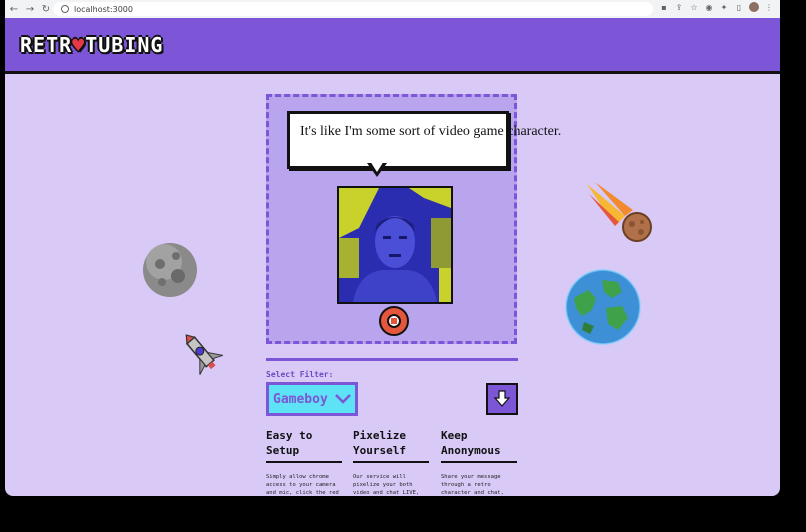 The width and height of the screenshot is (806, 532). What do you see at coordinates (724, 7) in the screenshot?
I see `puzzle-icon: ✦` at bounding box center [724, 7].